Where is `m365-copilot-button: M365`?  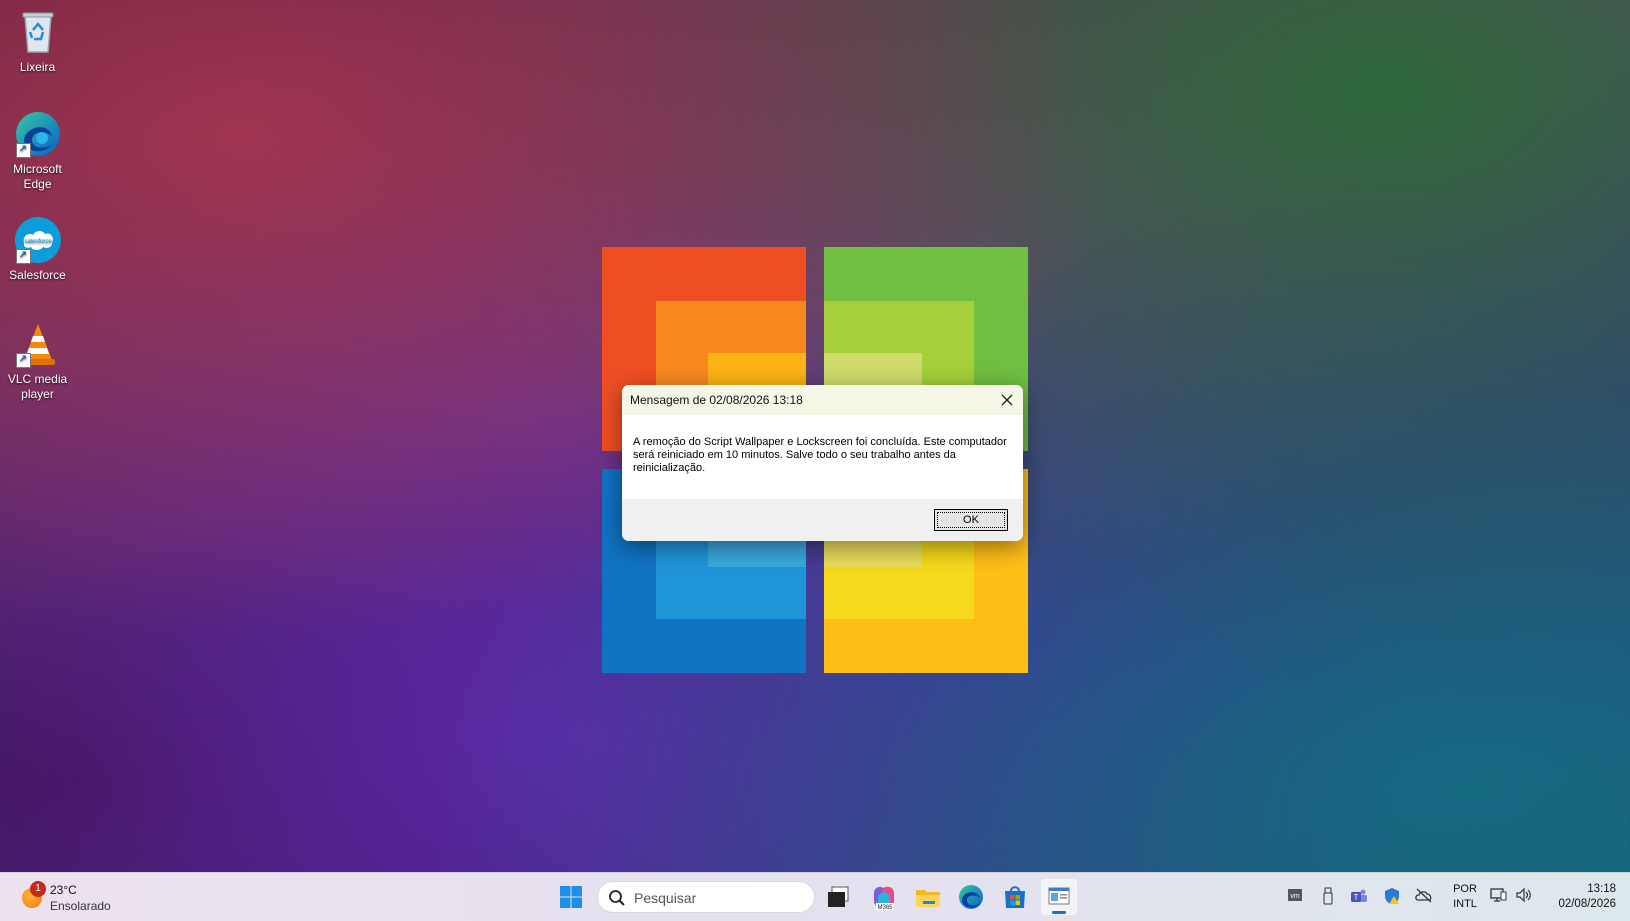
m365-copilot-button: M365 is located at coordinates (884, 897).